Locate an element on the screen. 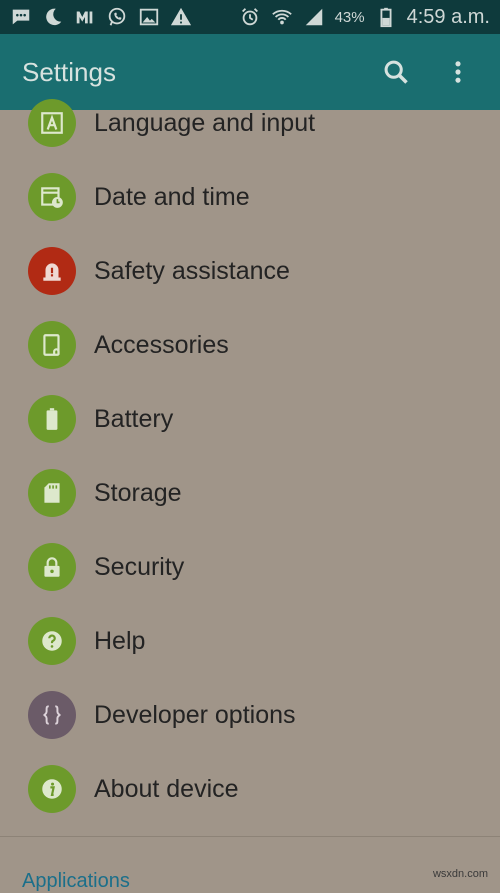 The width and height of the screenshot is (500, 893). system-icons: 43% 4:59 a.m. is located at coordinates (364, 17).